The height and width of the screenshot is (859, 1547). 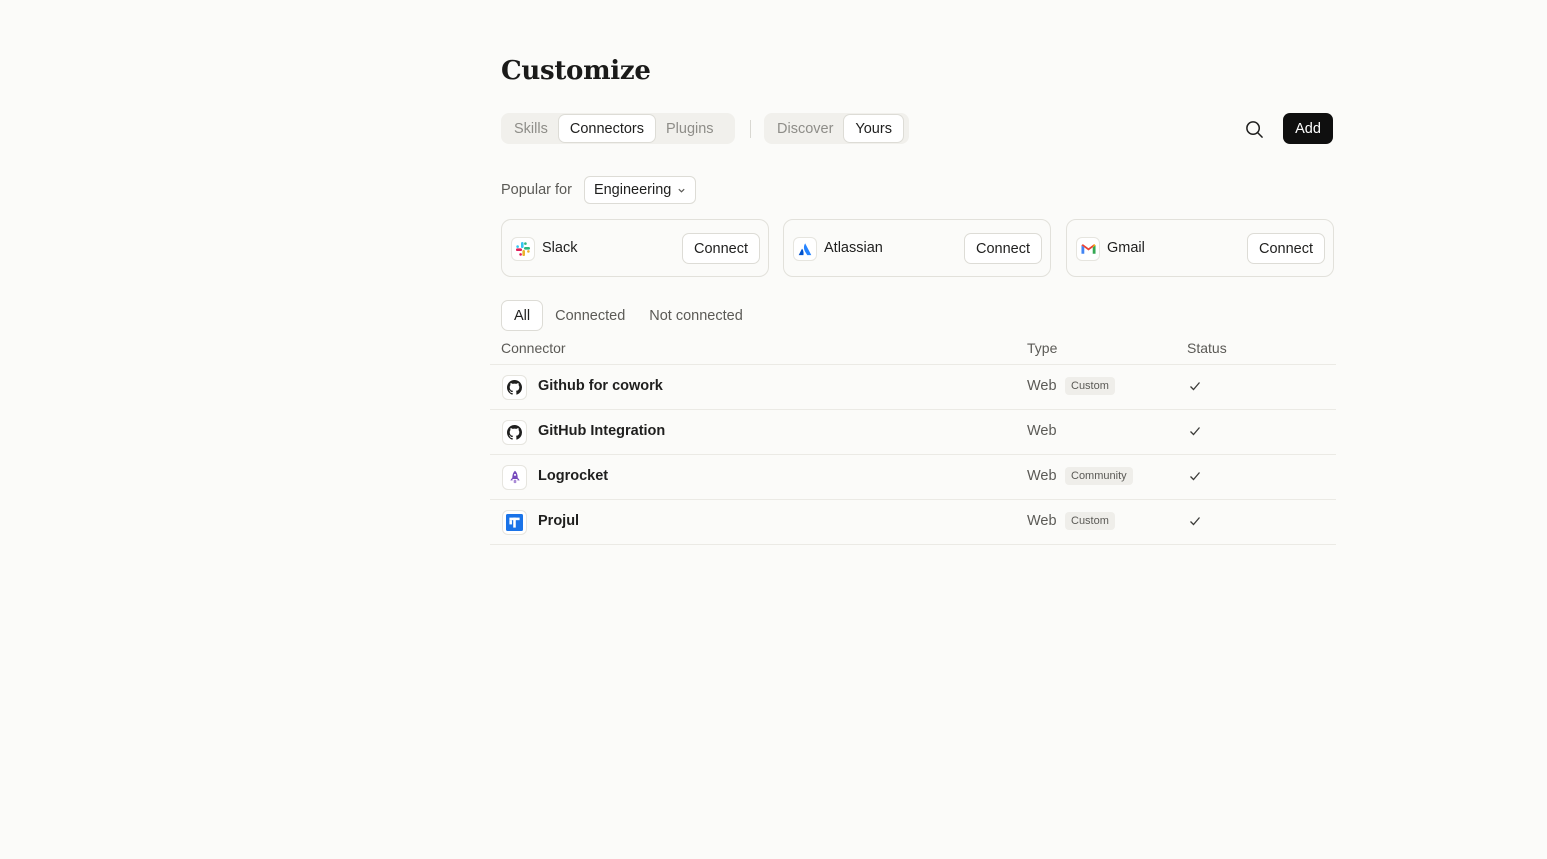 I want to click on connect-slack-button: Connect, so click(x=720, y=248).